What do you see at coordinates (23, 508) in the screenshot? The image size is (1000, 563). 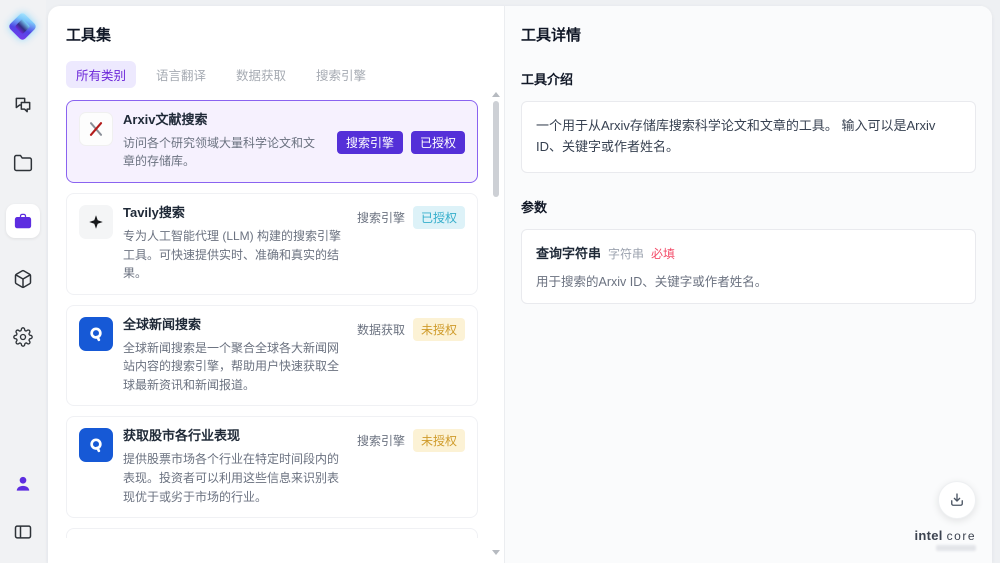 I see `rail-bottom` at bounding box center [23, 508].